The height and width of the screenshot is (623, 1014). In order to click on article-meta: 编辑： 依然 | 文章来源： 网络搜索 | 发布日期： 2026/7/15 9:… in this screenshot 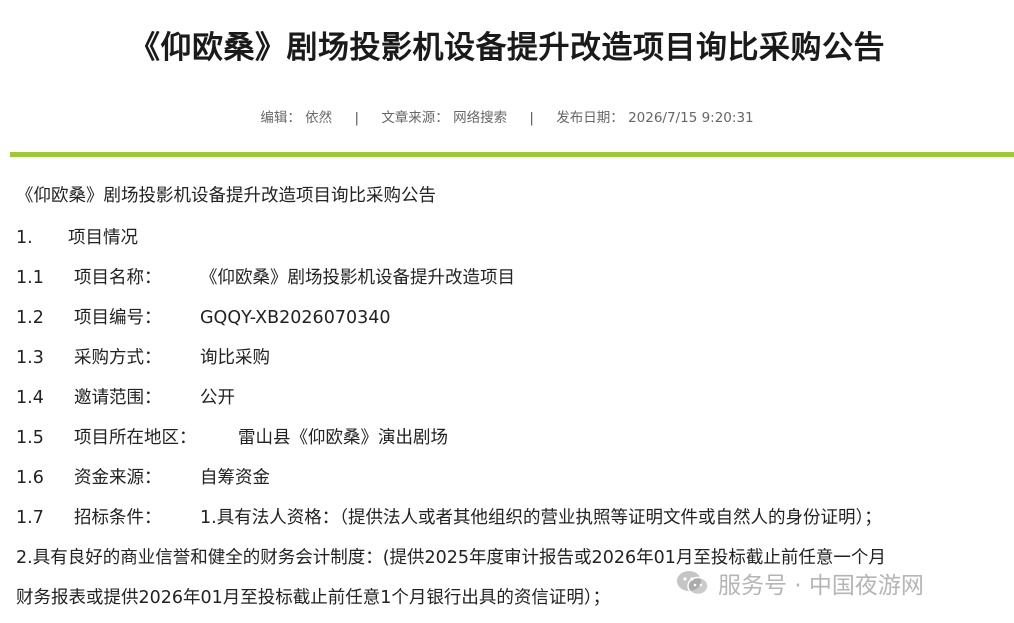, I will do `click(507, 116)`.